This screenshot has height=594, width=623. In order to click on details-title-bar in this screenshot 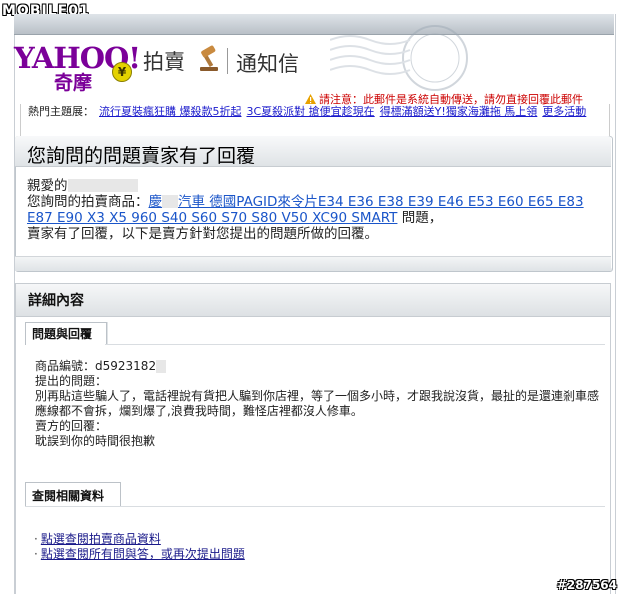, I will do `click(313, 300)`.